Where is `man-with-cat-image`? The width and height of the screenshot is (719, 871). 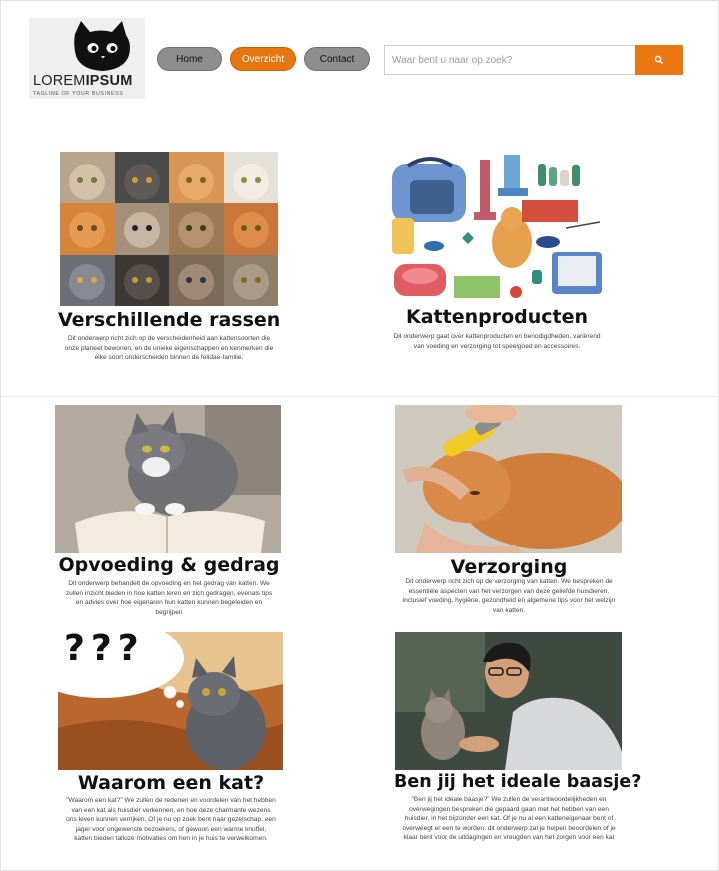
man-with-cat-image is located at coordinates (508, 701).